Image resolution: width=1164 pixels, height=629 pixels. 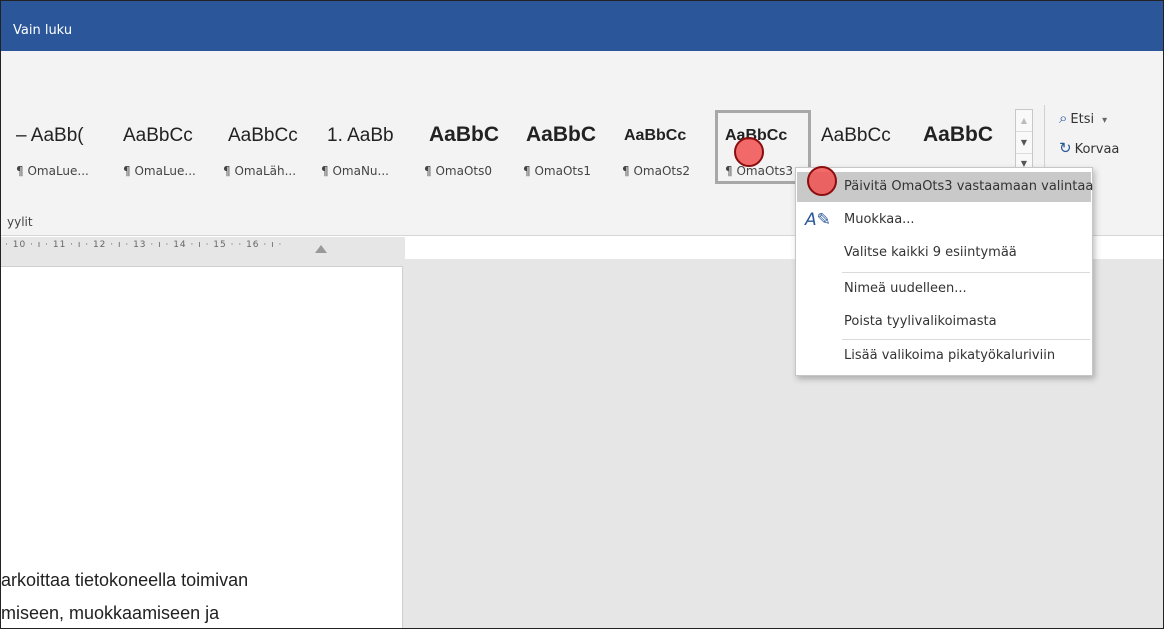 I want to click on edit-style-icon: A✎, so click(x=818, y=220).